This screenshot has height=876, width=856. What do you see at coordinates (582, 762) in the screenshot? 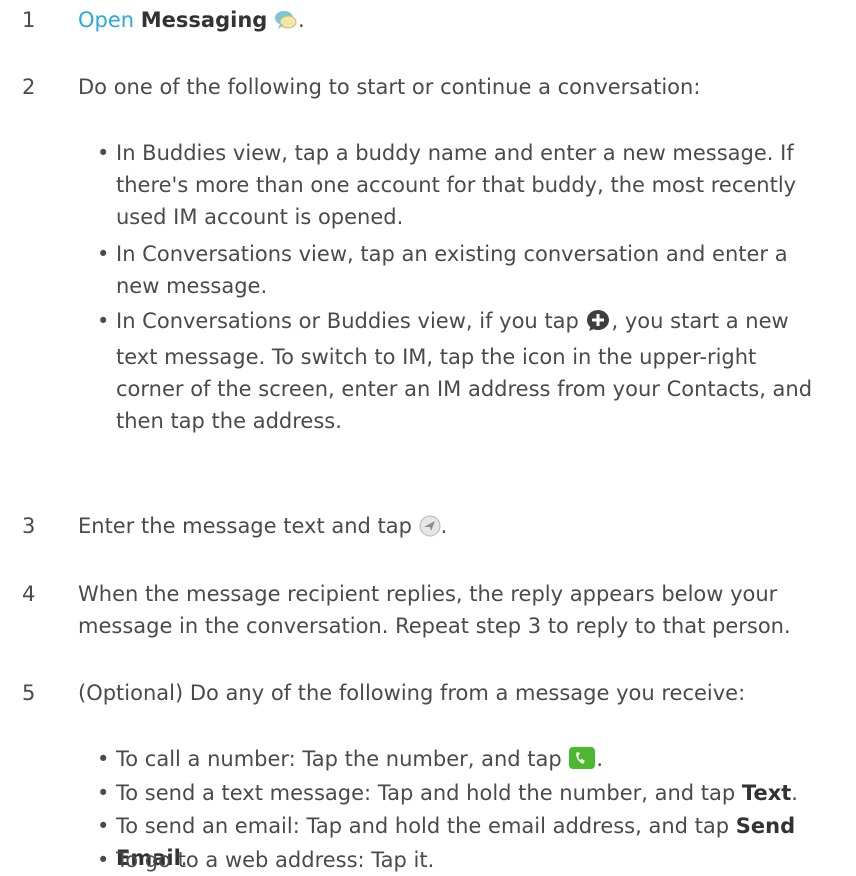
I see `phone-call-icon` at bounding box center [582, 762].